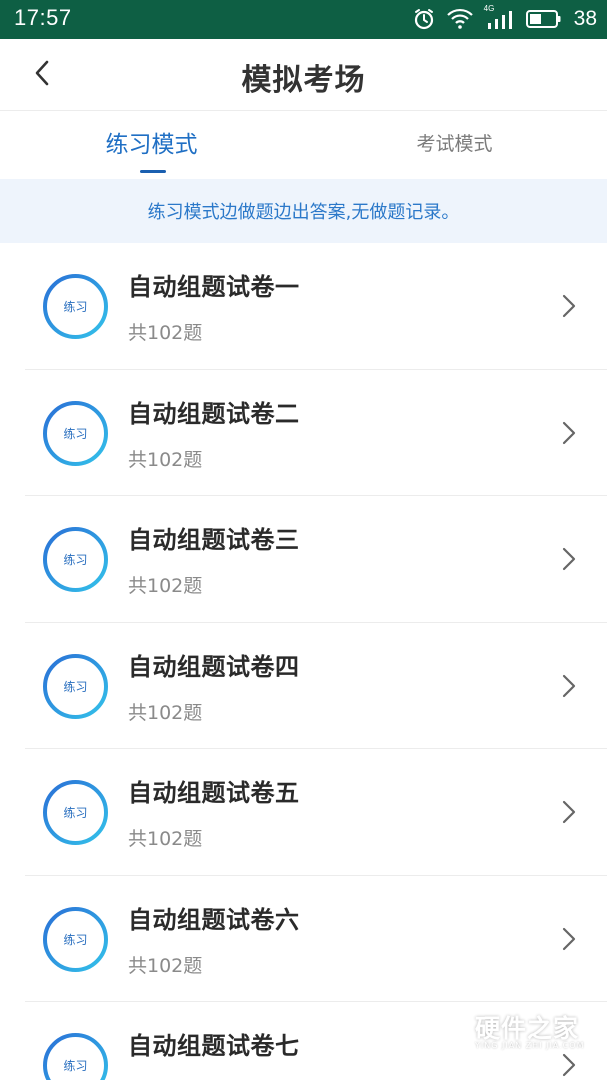 This screenshot has width=607, height=1080. I want to click on list-item: 练习 自动组题试卷三 共102题, so click(316, 559).